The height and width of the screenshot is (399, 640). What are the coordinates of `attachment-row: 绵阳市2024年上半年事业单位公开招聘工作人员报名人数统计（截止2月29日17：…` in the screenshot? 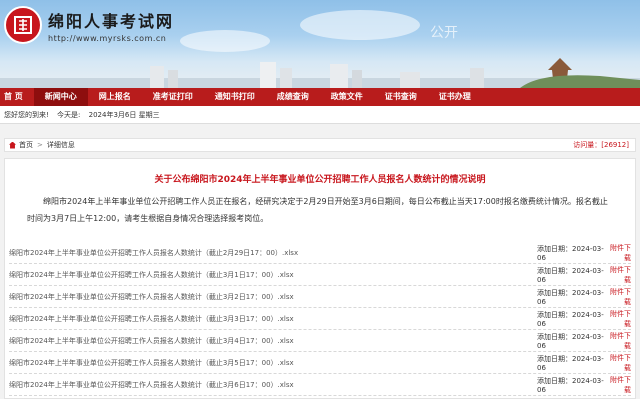 It's located at (320, 253).